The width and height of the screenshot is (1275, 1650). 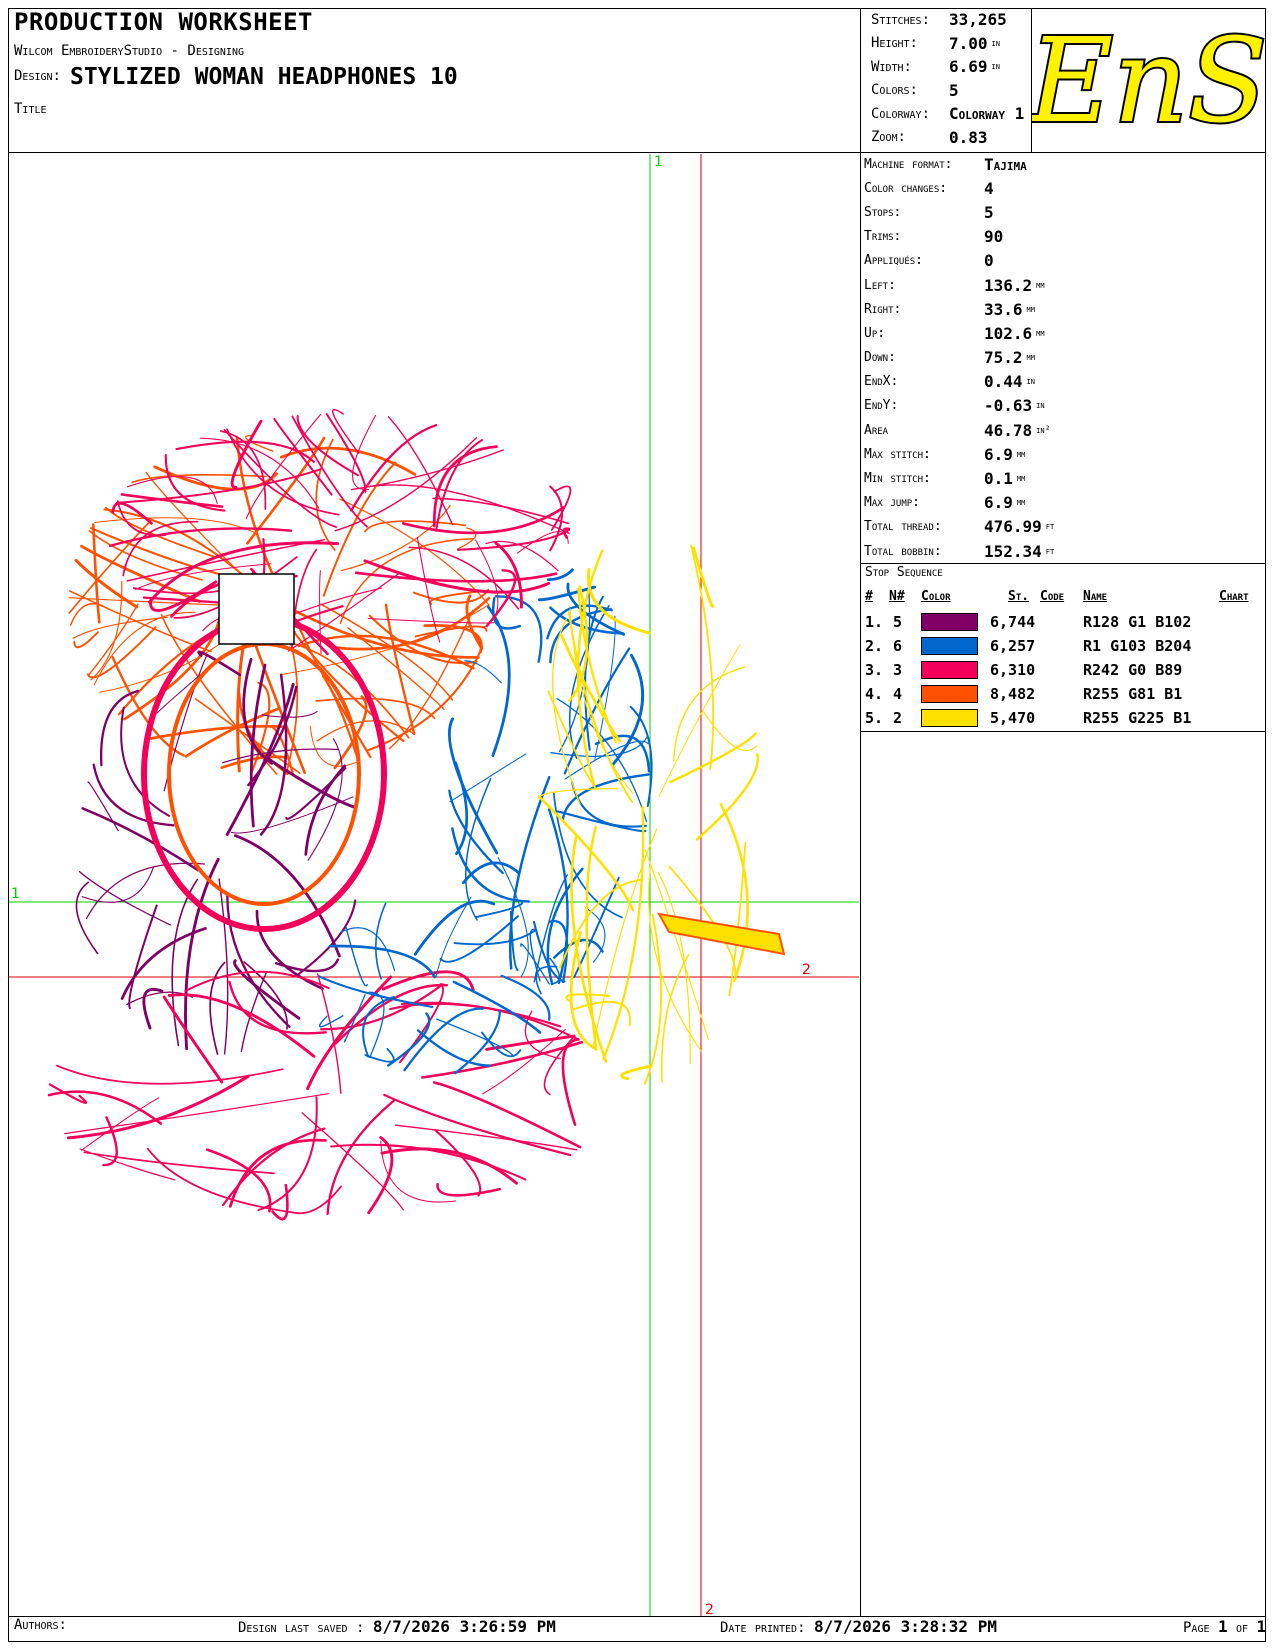 I want to click on design-saved: Design last saved : 8/7/2026 3:26:59 PM, so click(x=397, y=1626).